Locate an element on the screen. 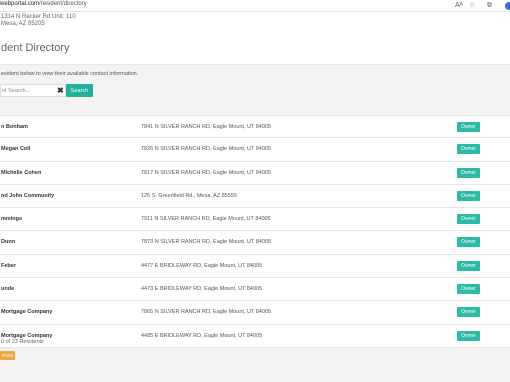 This screenshot has height=382, width=510. browser-address-bar: webportal.com/resident/directory A͏ᴬ ☆ ⧉ is located at coordinates (255, 6).